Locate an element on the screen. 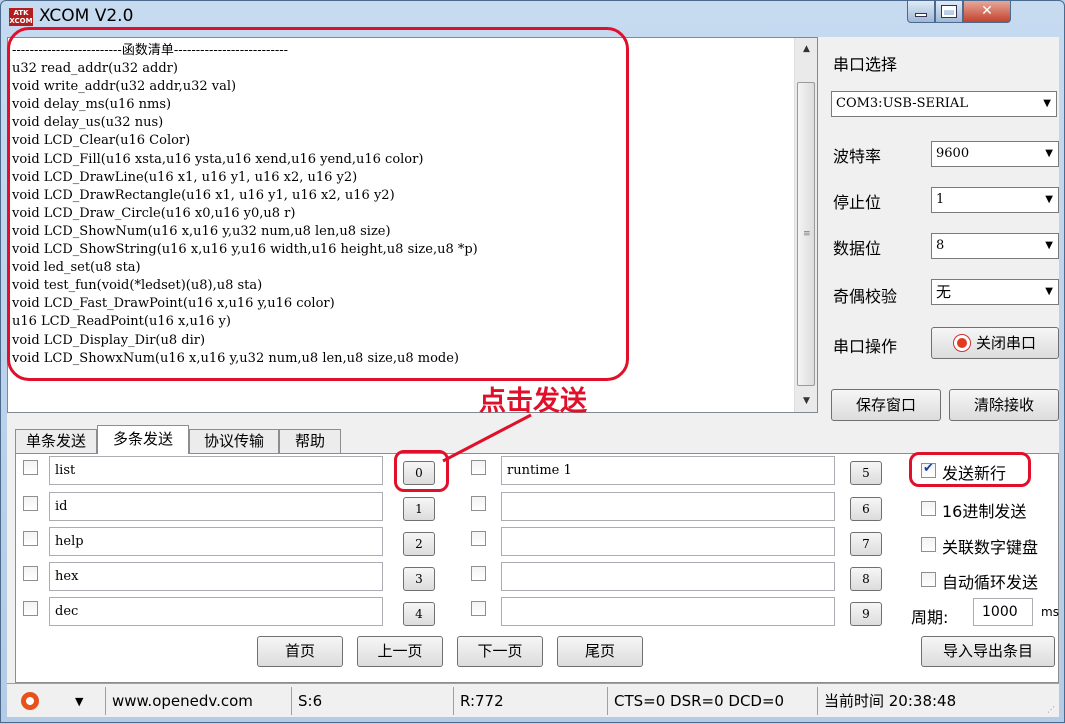 The height and width of the screenshot is (724, 1065). parity-value: 无 is located at coordinates (944, 292).